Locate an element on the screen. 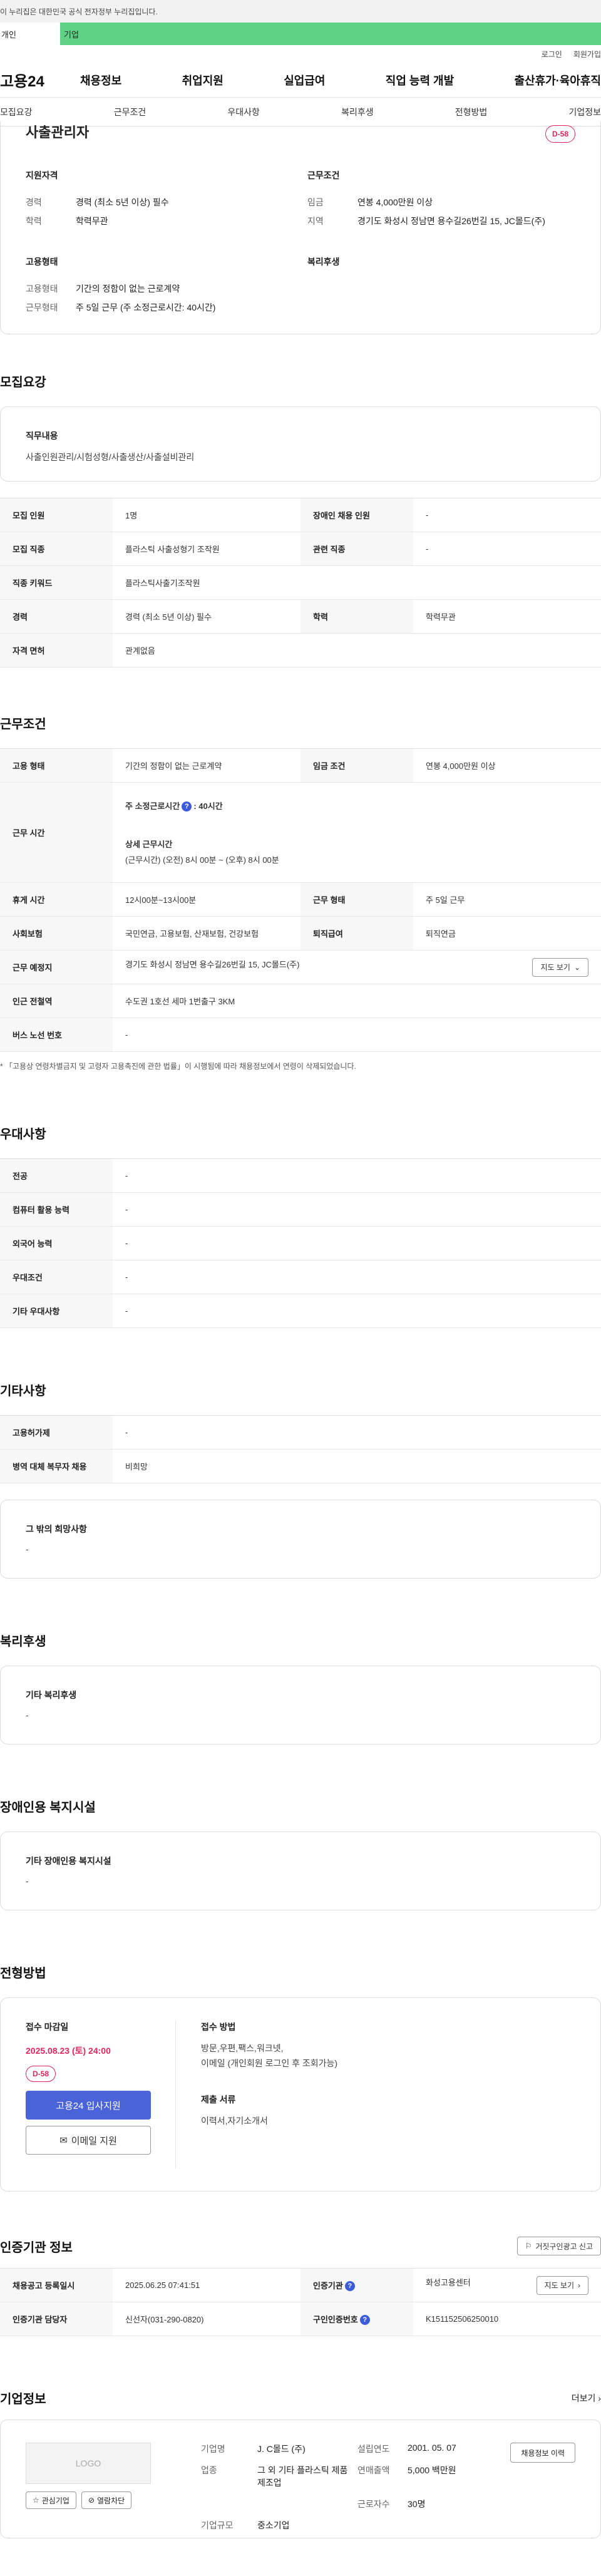 This screenshot has height=2576, width=601. company-info-key: 기업명 is located at coordinates (213, 2449).